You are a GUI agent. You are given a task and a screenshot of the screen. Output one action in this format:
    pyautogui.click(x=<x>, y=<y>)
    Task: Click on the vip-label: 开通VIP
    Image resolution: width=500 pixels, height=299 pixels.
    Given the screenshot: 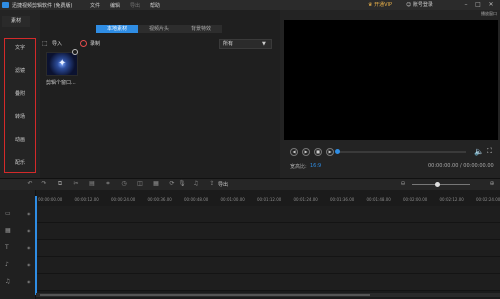 What is the action you would take?
    pyautogui.click(x=383, y=5)
    